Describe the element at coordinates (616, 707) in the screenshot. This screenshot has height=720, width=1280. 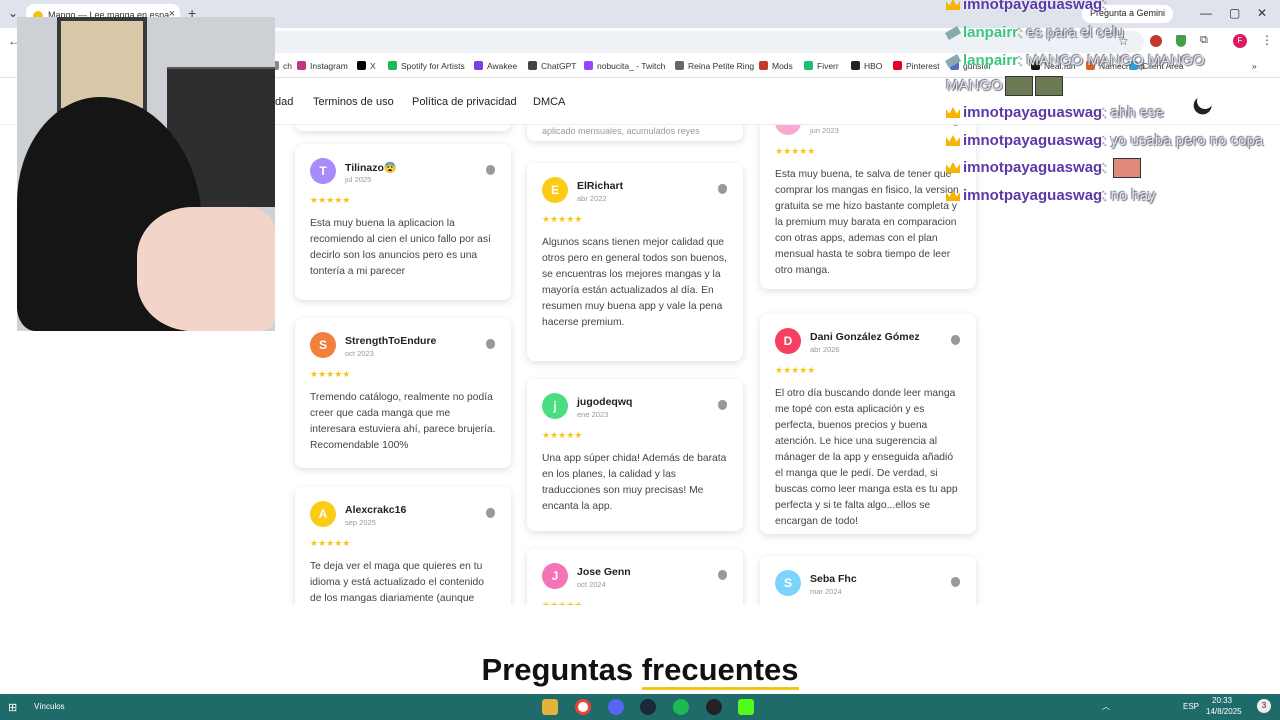
I see `discord-icon` at that location.